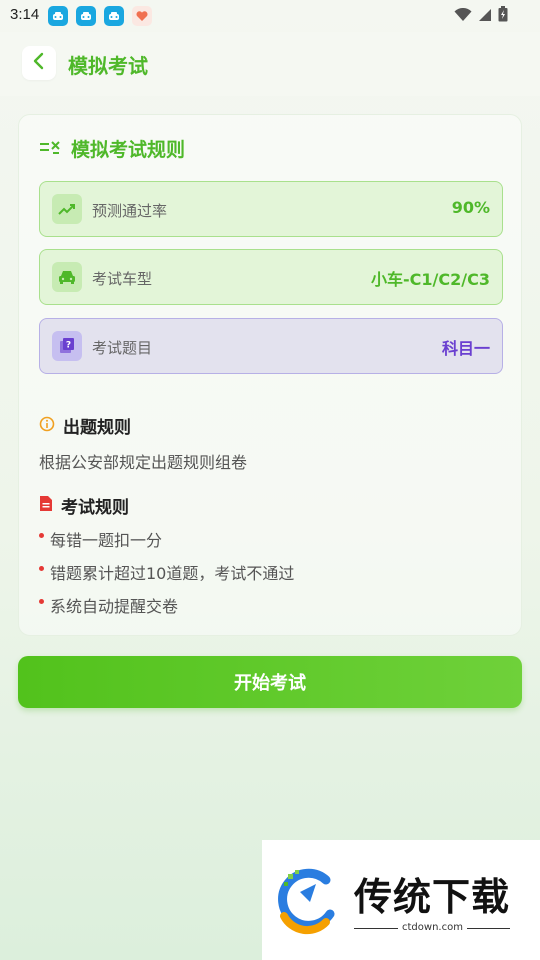 This screenshot has height=960, width=540. I want to click on exam-rules-heading: 考试规则, so click(84, 505).